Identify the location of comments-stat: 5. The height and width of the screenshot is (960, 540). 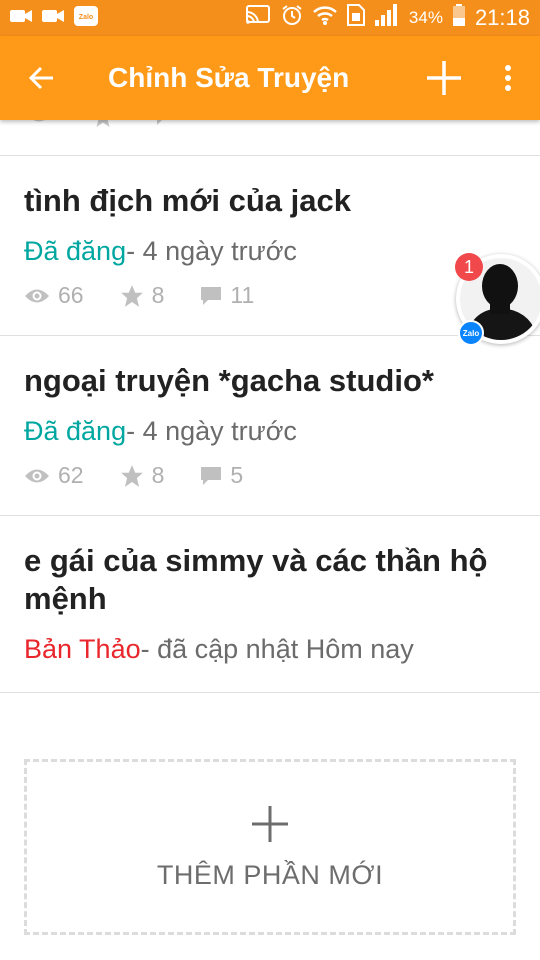
(221, 475).